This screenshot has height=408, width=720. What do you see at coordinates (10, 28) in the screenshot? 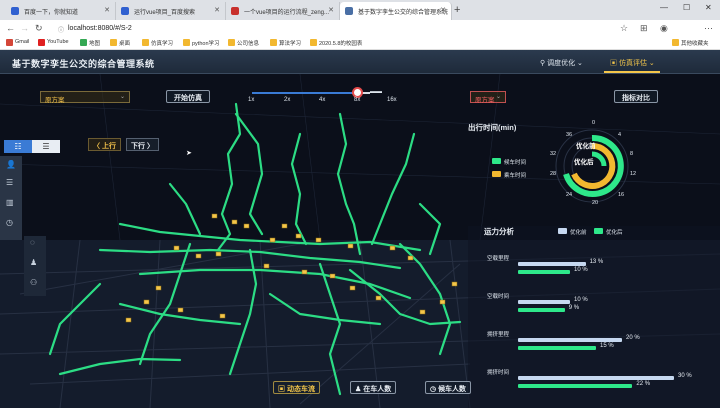
I see `back-icon: ←` at bounding box center [10, 28].